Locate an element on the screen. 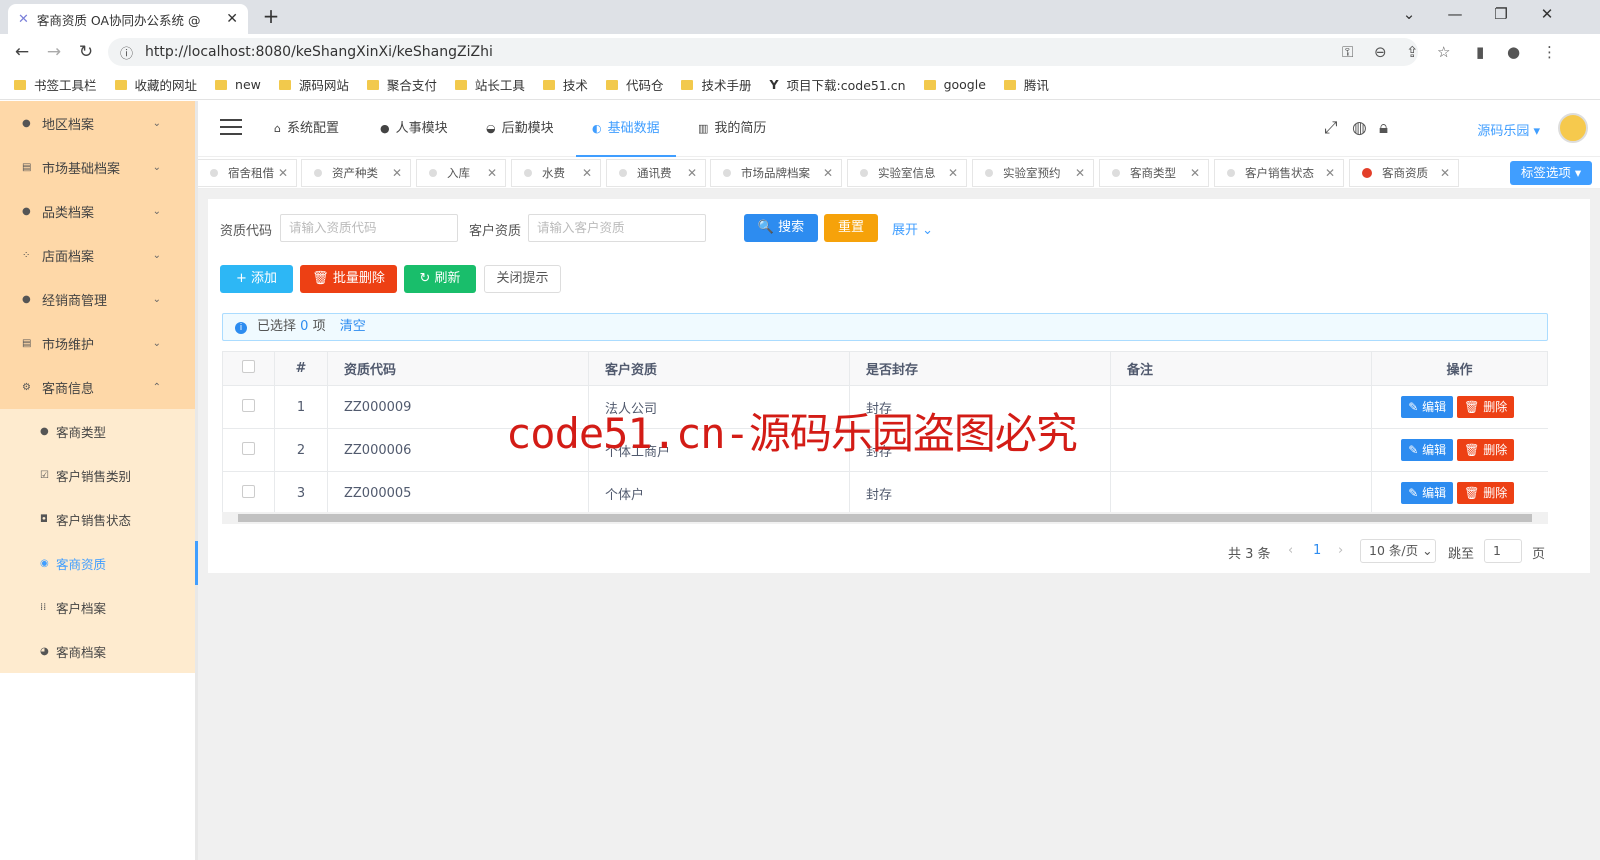 Image resolution: width=1600 pixels, height=860 pixels. page-size-select: 10 条/页 ⌄ is located at coordinates (1398, 551).